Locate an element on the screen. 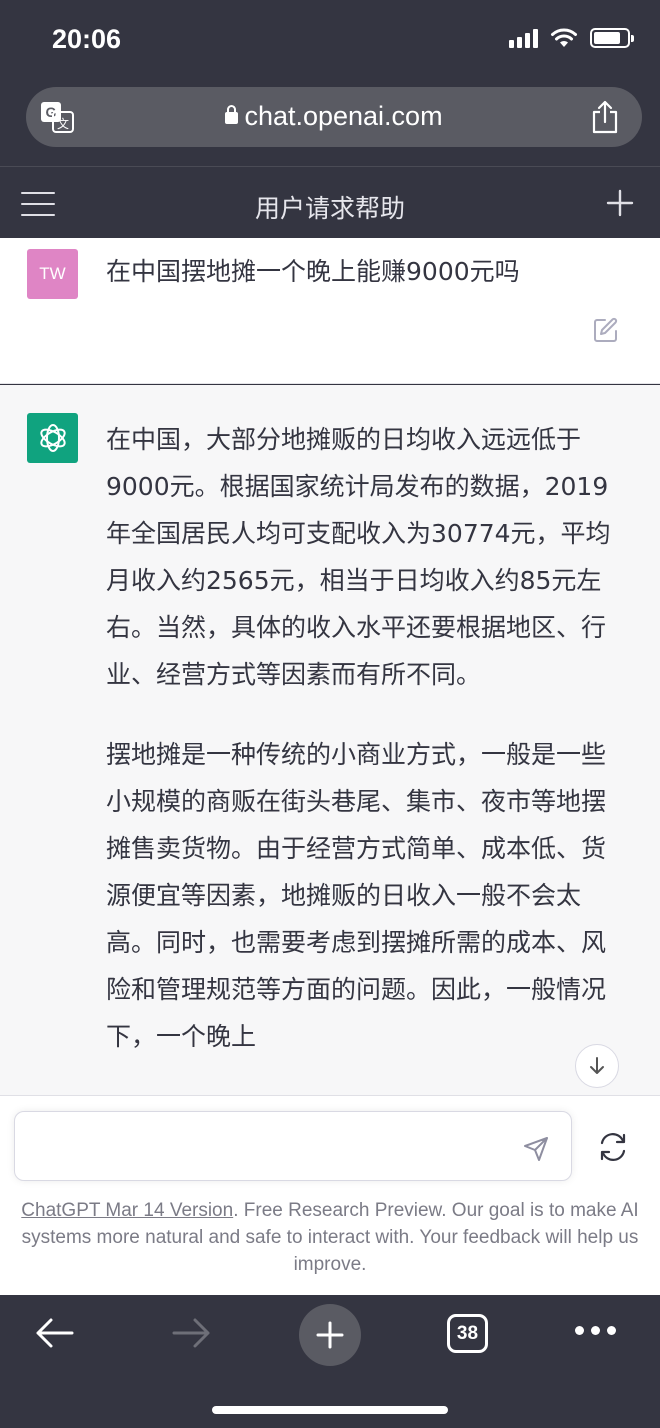 The height and width of the screenshot is (1428, 660). message-input is located at coordinates (293, 1146).